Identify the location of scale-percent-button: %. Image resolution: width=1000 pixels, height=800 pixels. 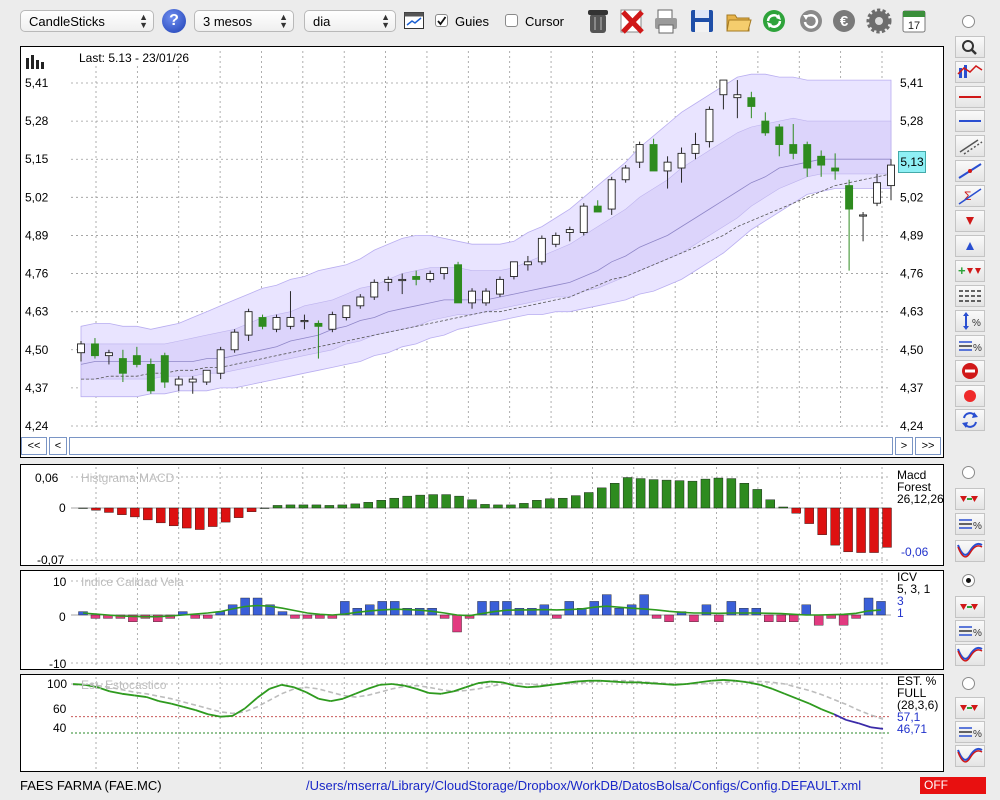
(970, 321).